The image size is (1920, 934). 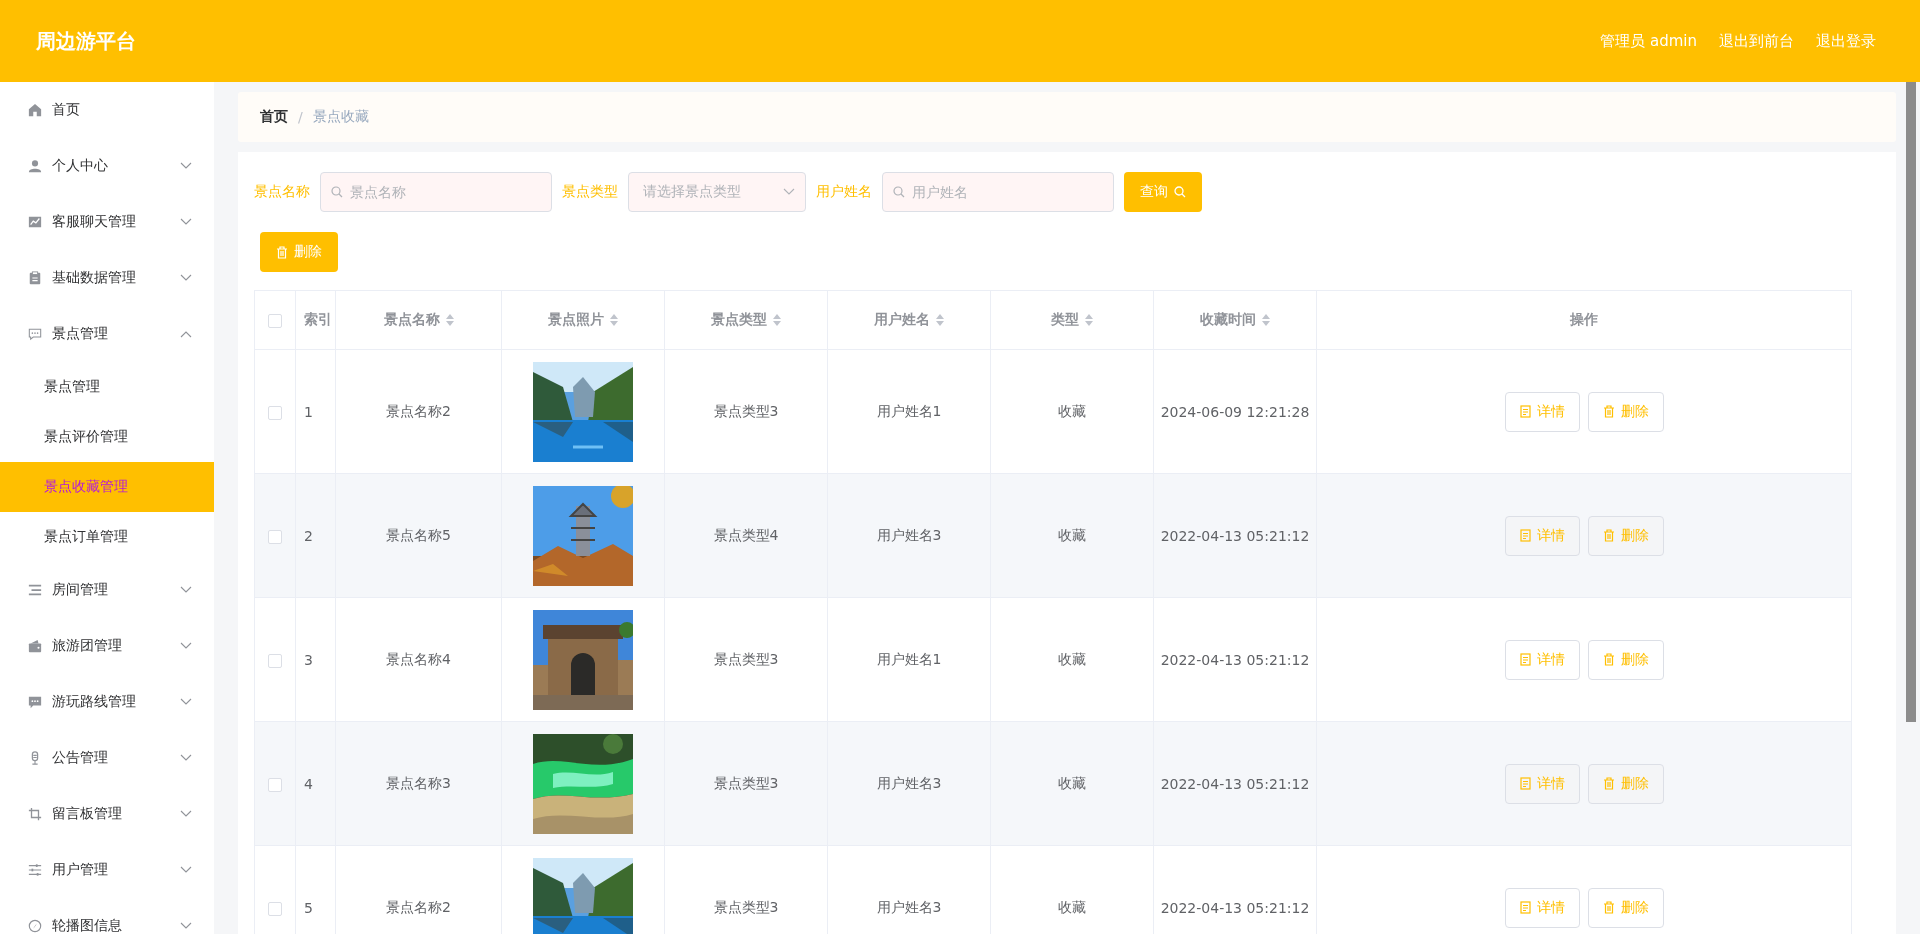 I want to click on select-field: 请选择景点类型, so click(x=717, y=192).